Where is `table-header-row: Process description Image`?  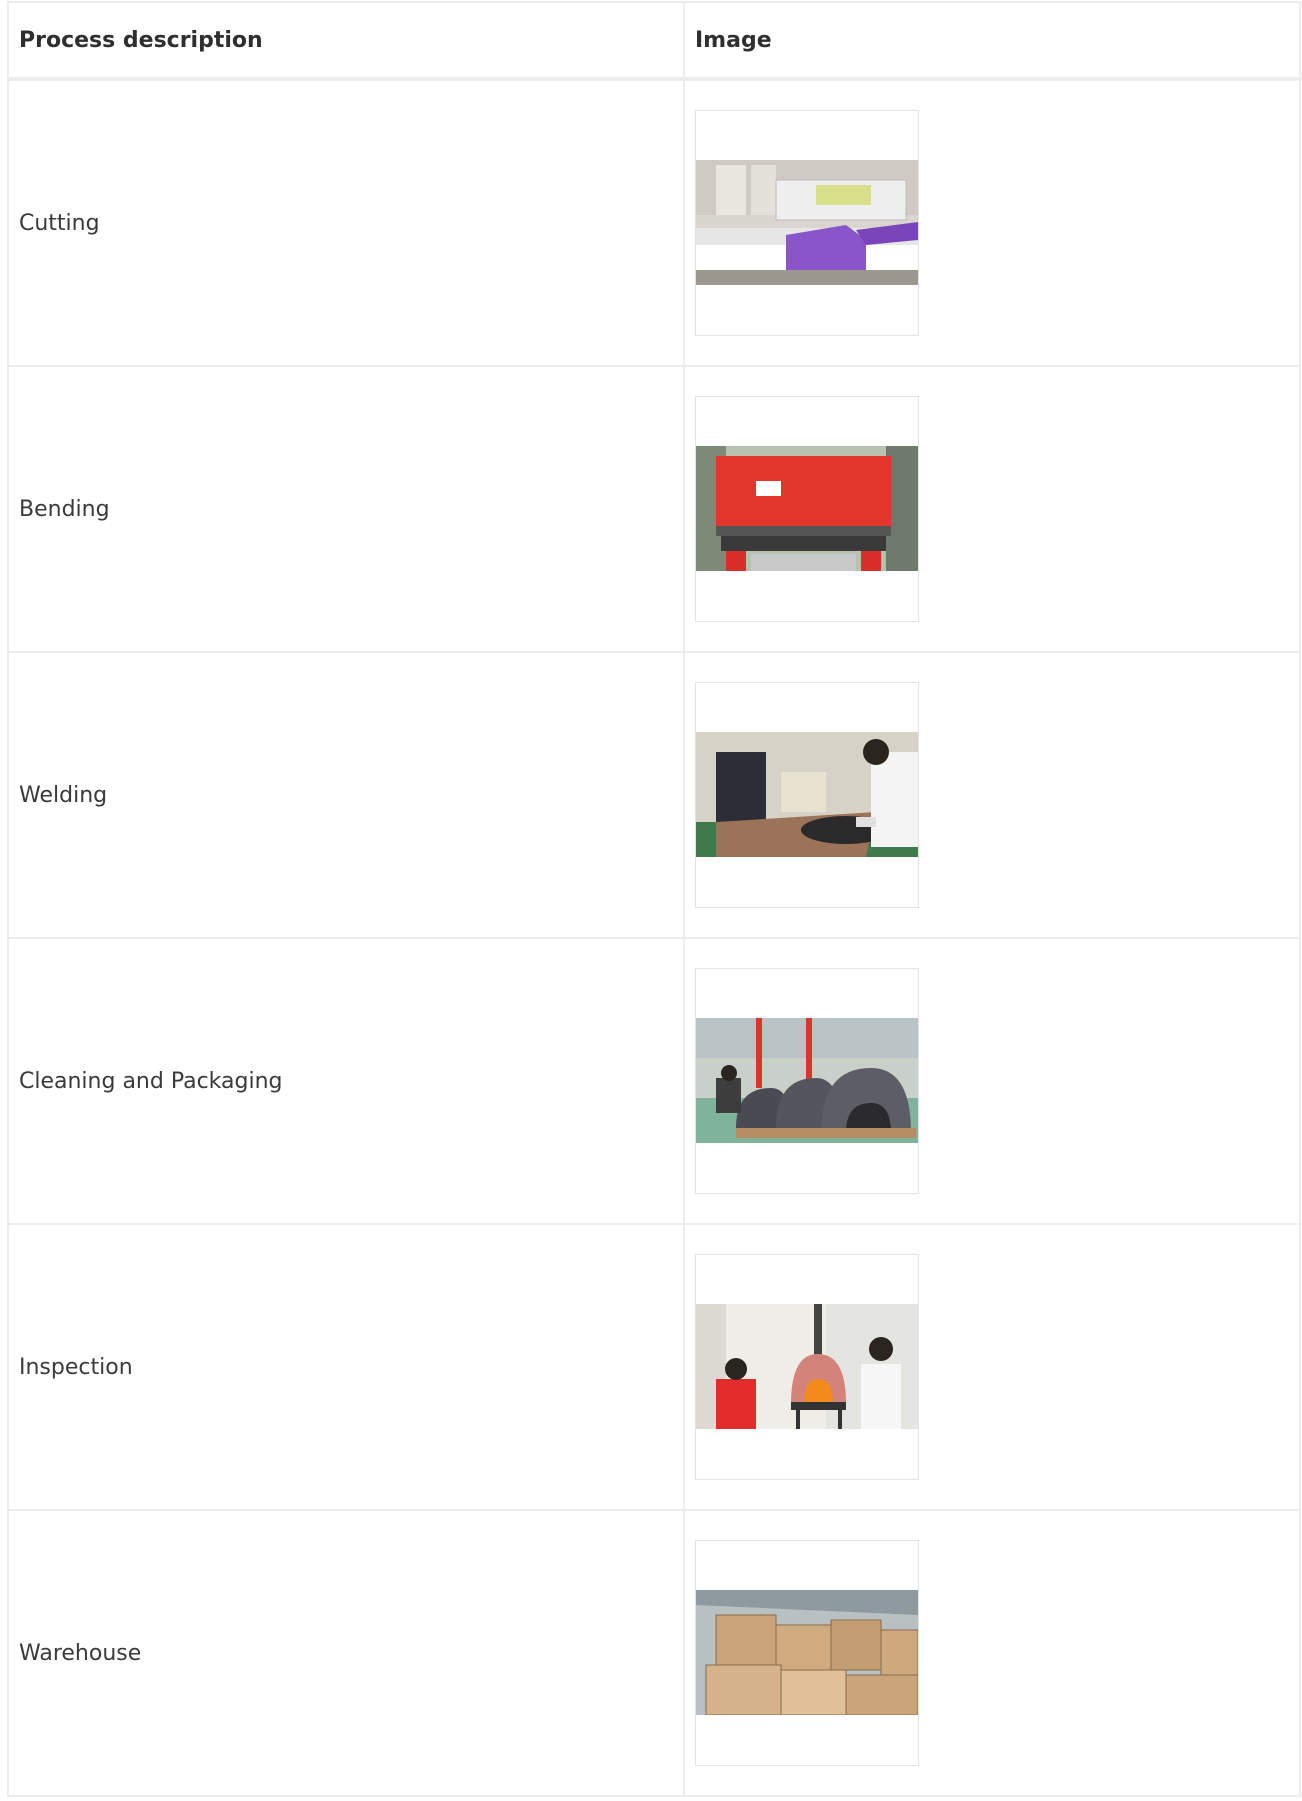
table-header-row: Process description Image is located at coordinates (654, 41).